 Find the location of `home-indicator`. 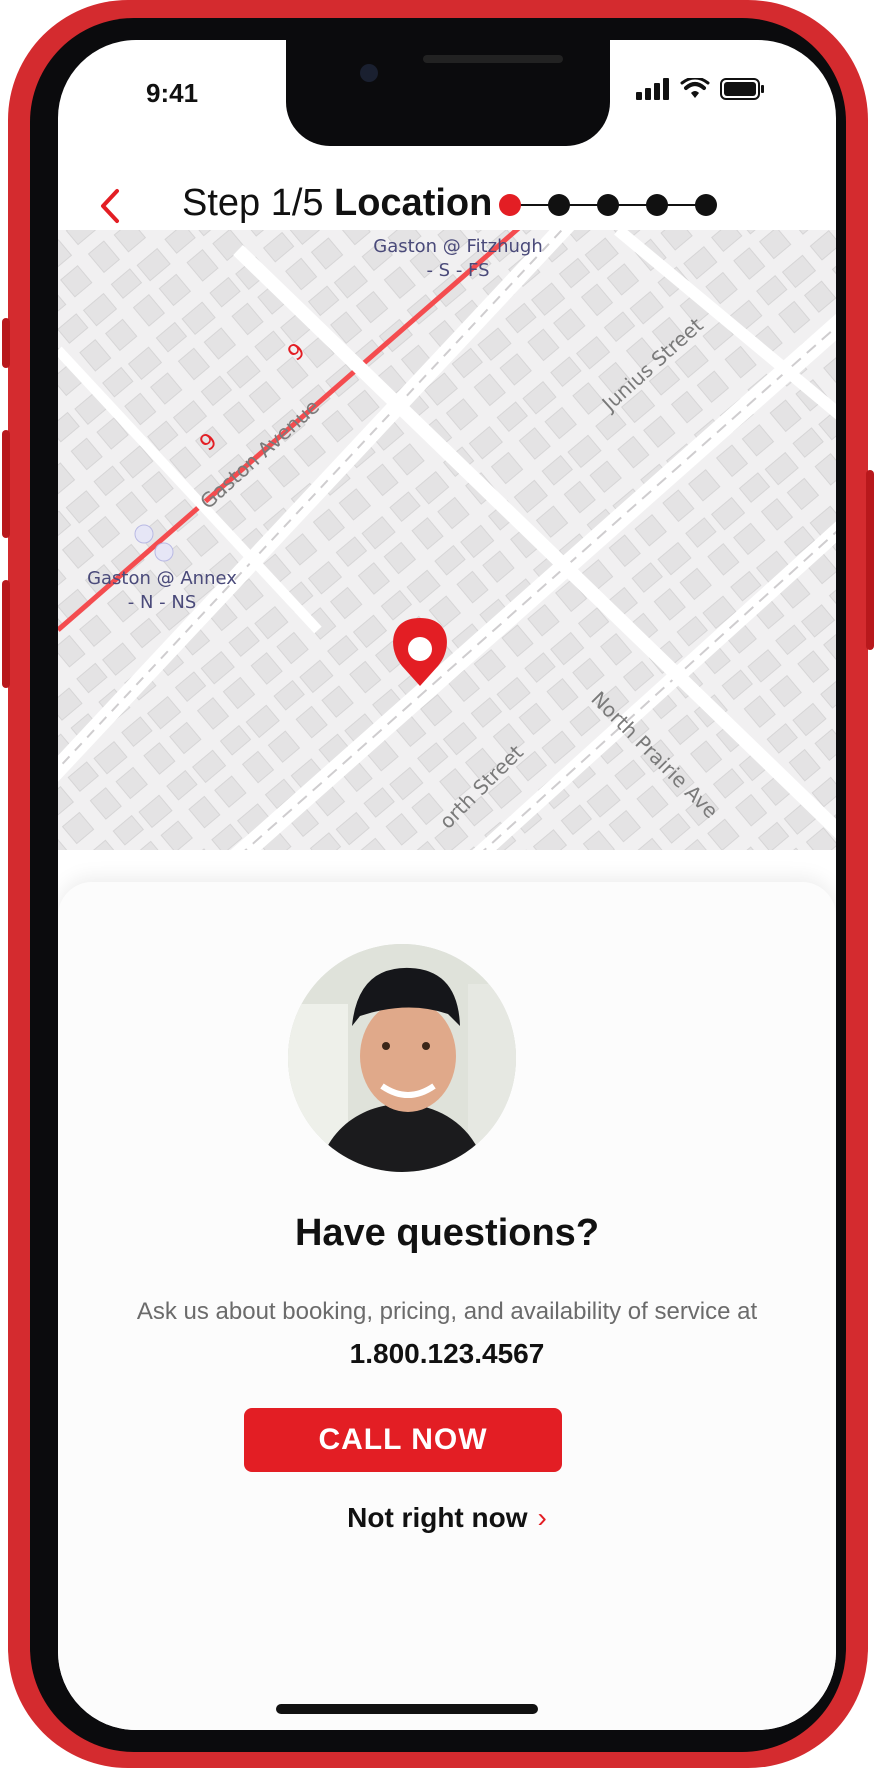

home-indicator is located at coordinates (407, 1709).